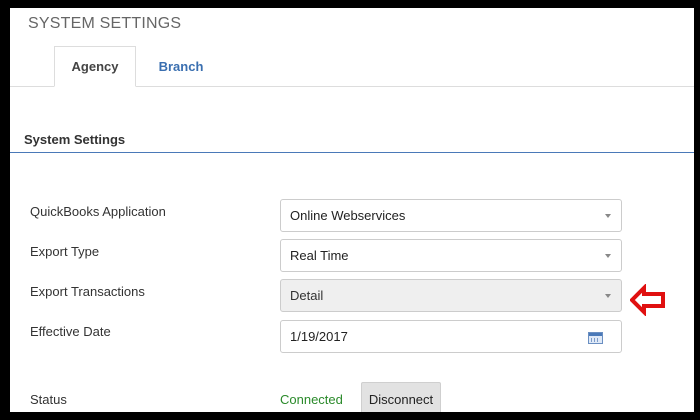 Image resolution: width=700 pixels, height=420 pixels. What do you see at coordinates (451, 215) in the screenshot?
I see `quickbooks-application-select: Online Webservices` at bounding box center [451, 215].